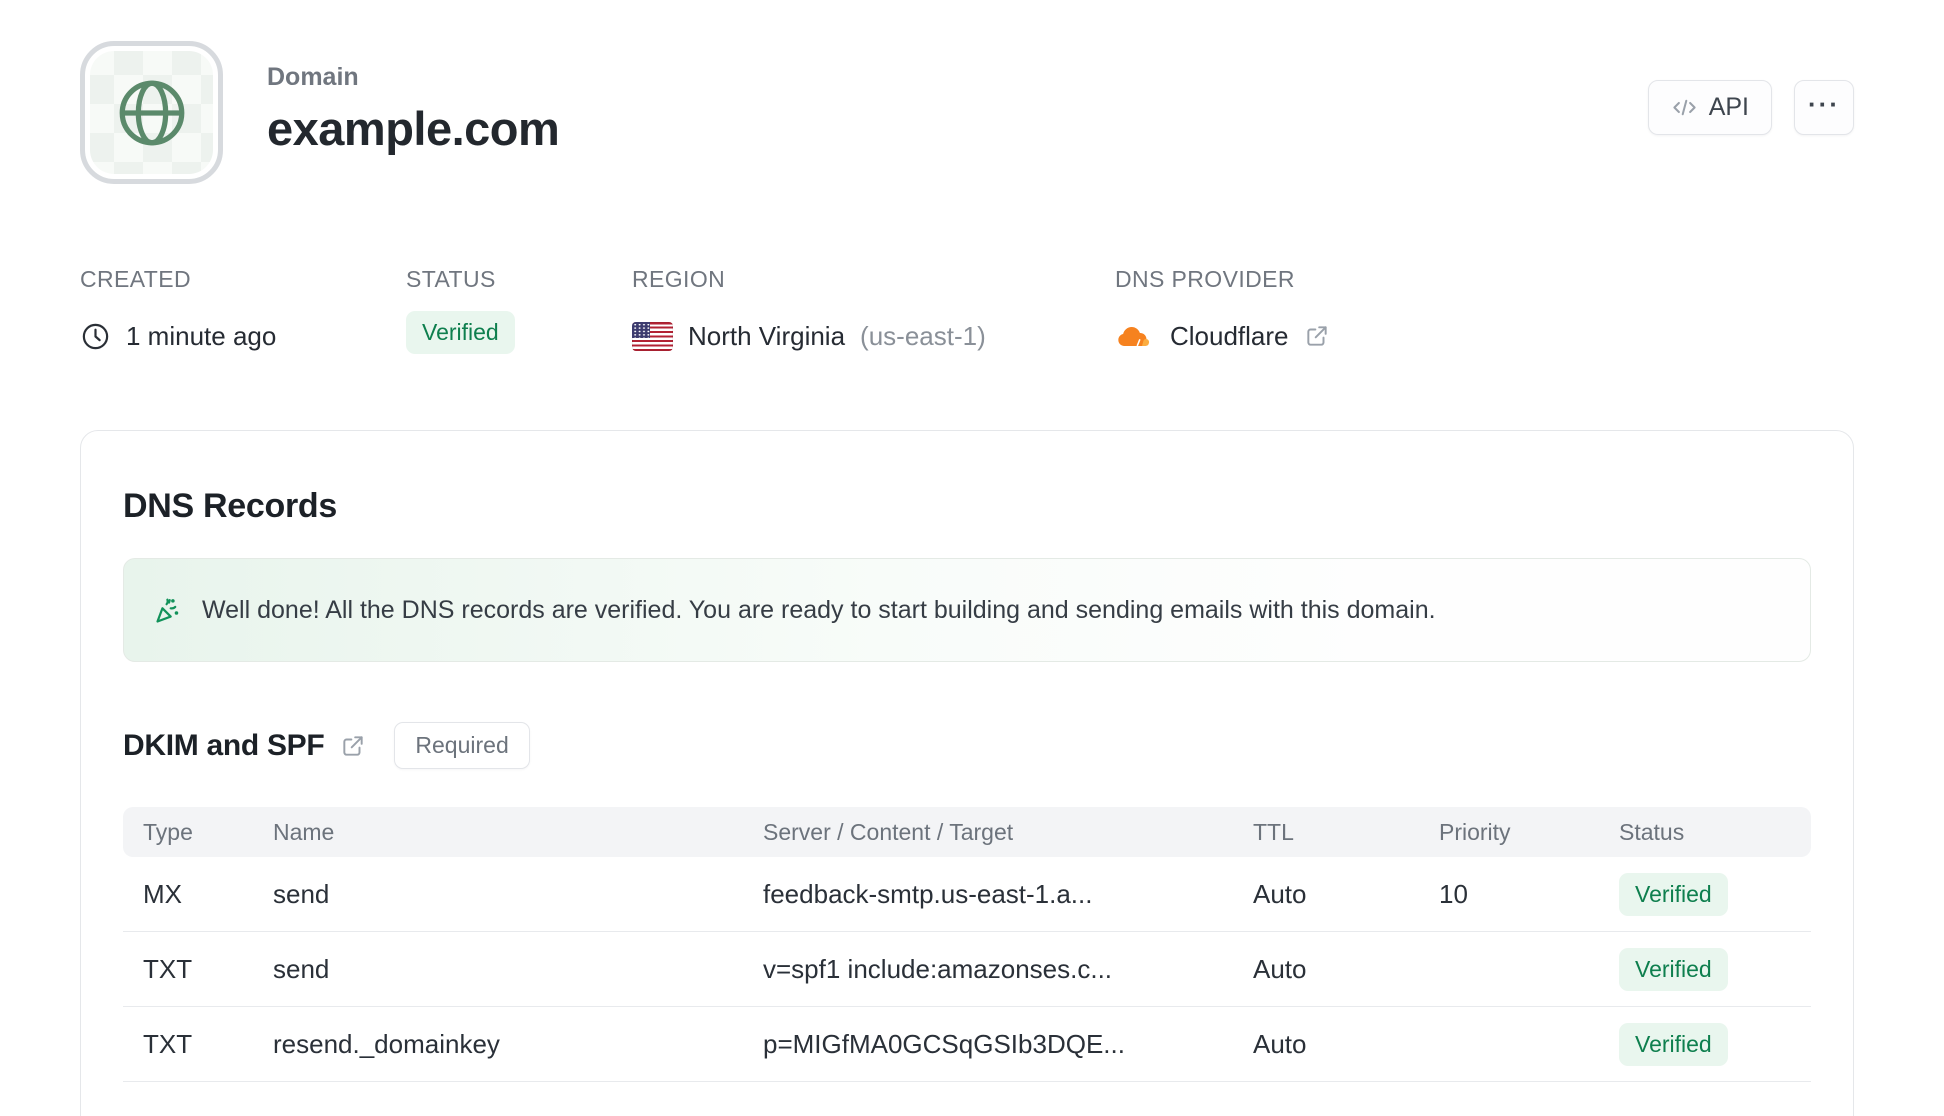 The image size is (1944, 1116). What do you see at coordinates (451, 279) in the screenshot?
I see `status-label: STATUS` at bounding box center [451, 279].